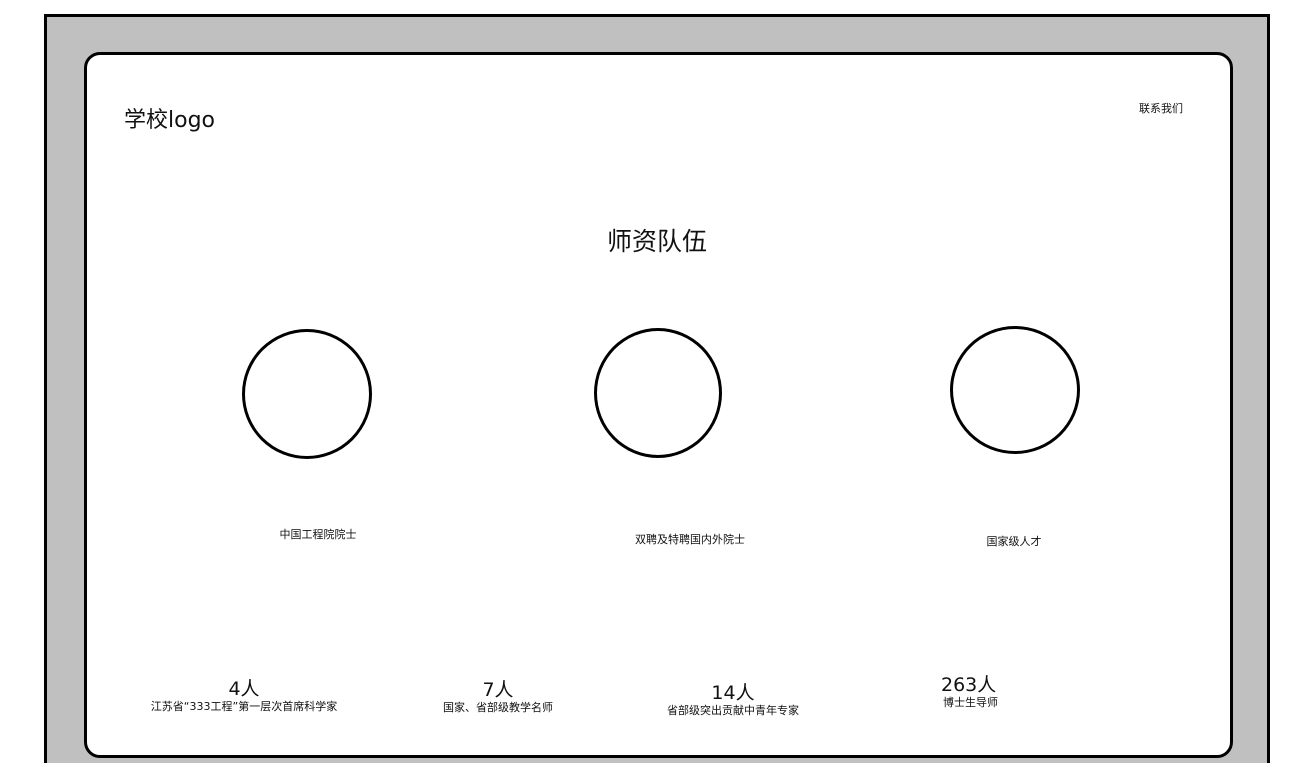 Image resolution: width=1314 pixels, height=779 pixels. I want to click on contact-us-link: 联系我们, so click(1161, 108).